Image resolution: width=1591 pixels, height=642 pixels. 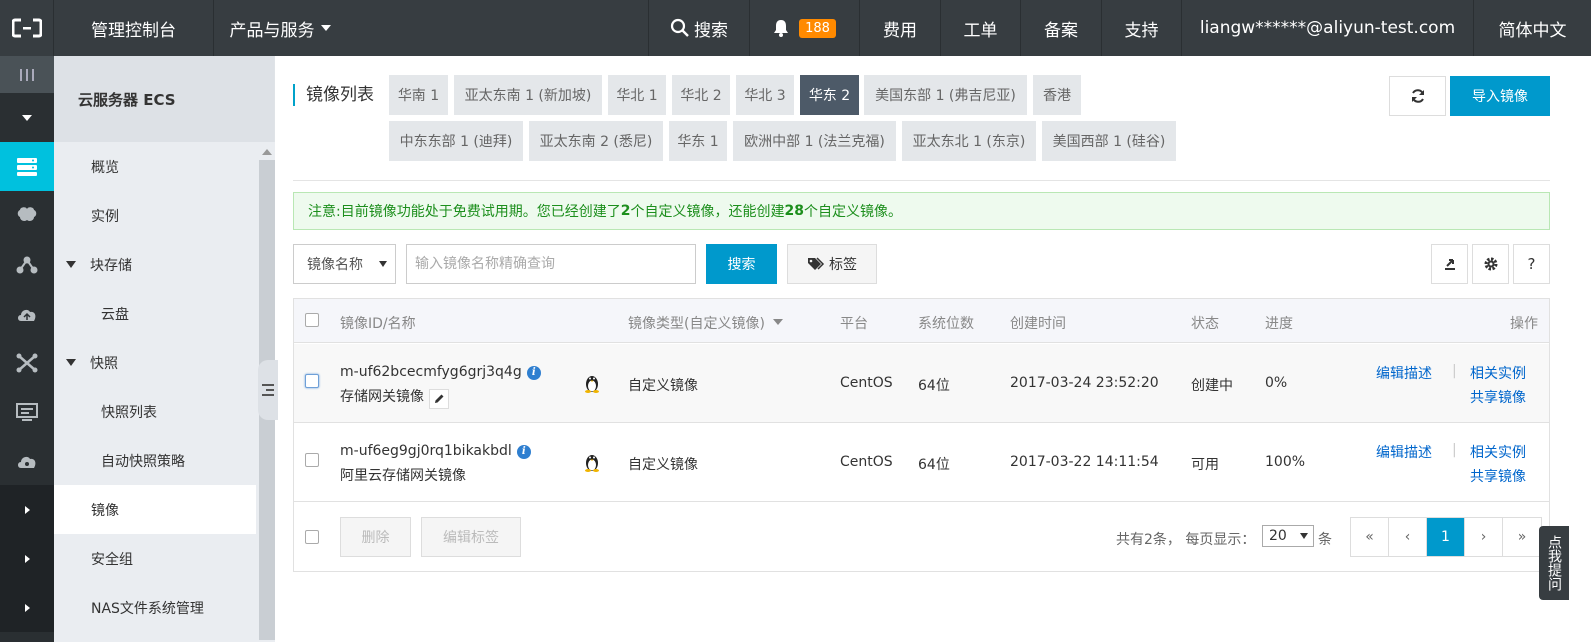 What do you see at coordinates (832, 264) in the screenshot?
I see `tag-button: 标签` at bounding box center [832, 264].